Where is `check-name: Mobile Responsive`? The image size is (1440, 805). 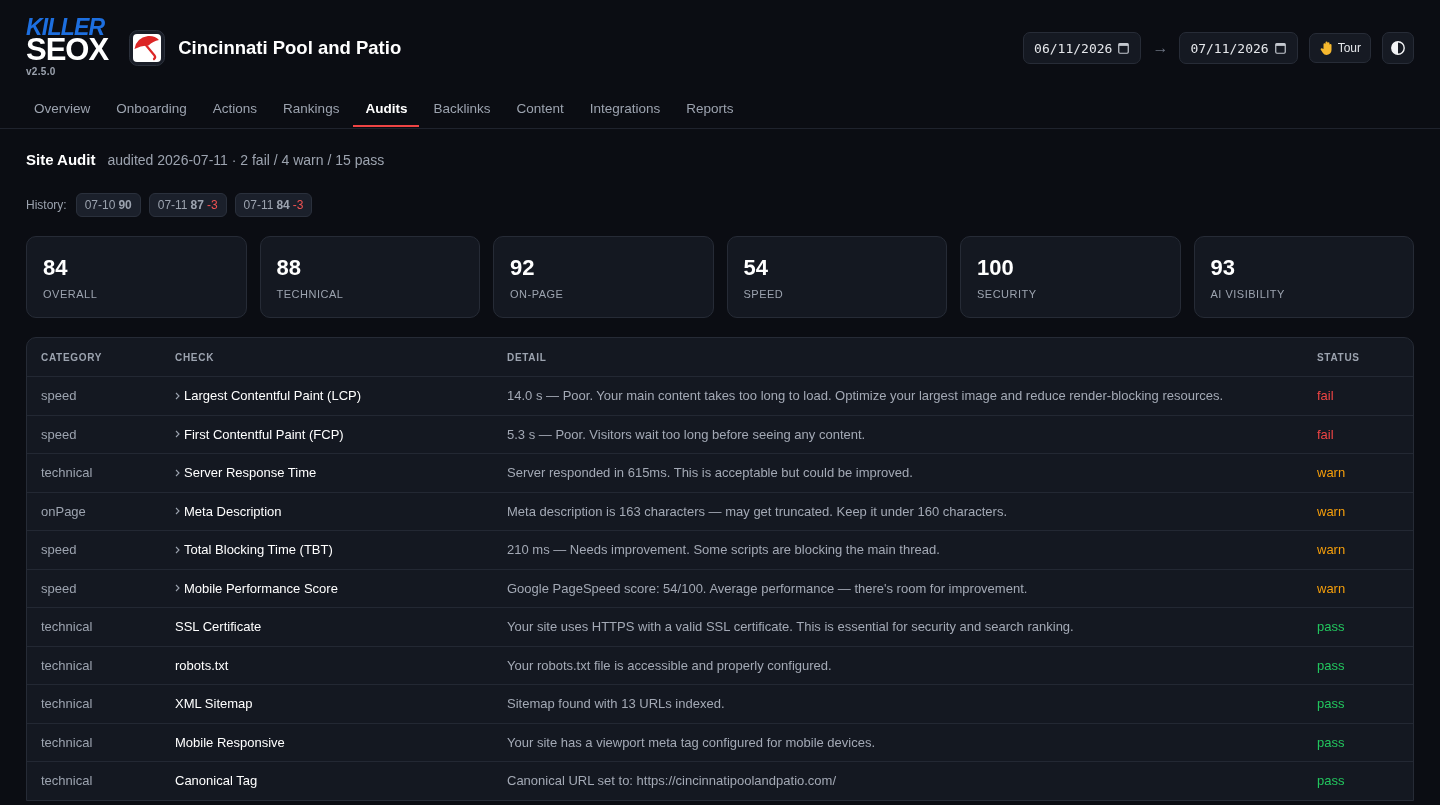
check-name: Mobile Responsive is located at coordinates (230, 742).